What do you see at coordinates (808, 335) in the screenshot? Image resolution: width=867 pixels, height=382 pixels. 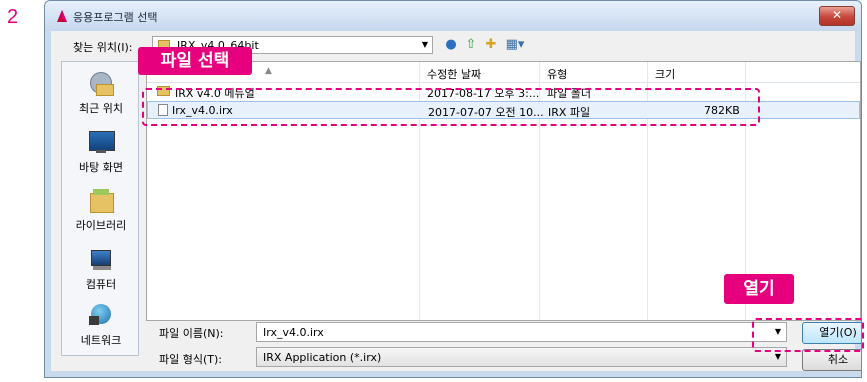 I see `open-button-highlight` at bounding box center [808, 335].